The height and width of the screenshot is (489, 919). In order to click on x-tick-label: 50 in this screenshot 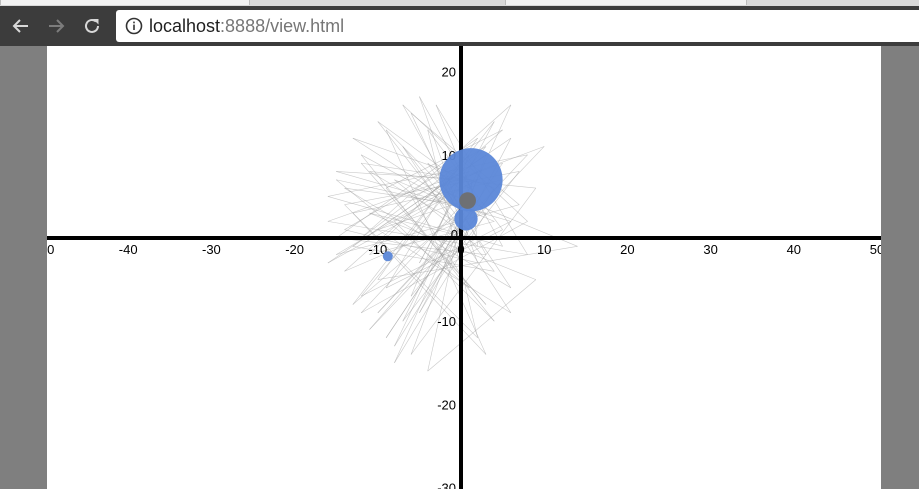, I will do `click(875, 249)`.